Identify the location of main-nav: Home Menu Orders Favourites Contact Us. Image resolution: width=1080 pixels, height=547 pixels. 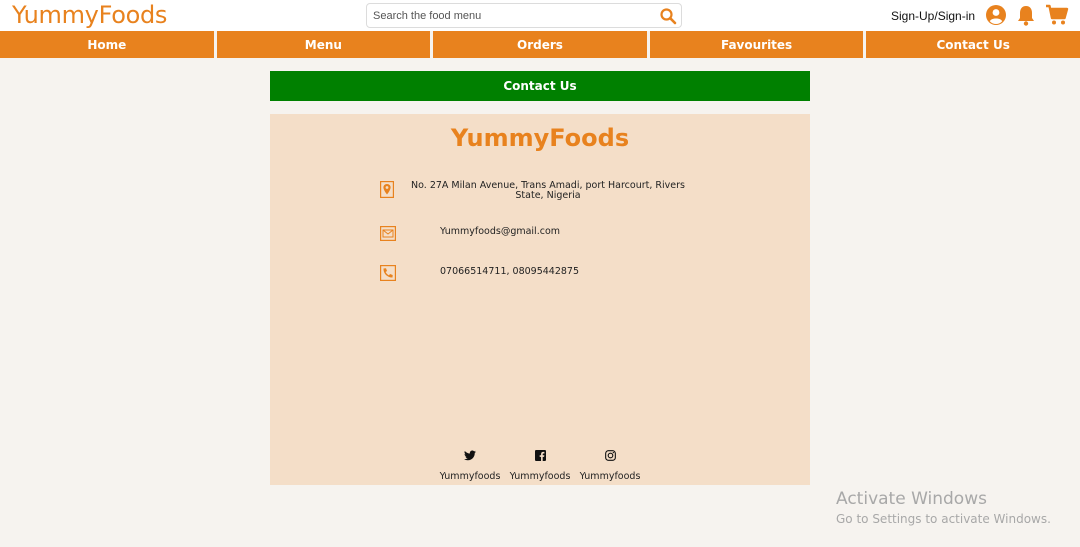
(540, 45).